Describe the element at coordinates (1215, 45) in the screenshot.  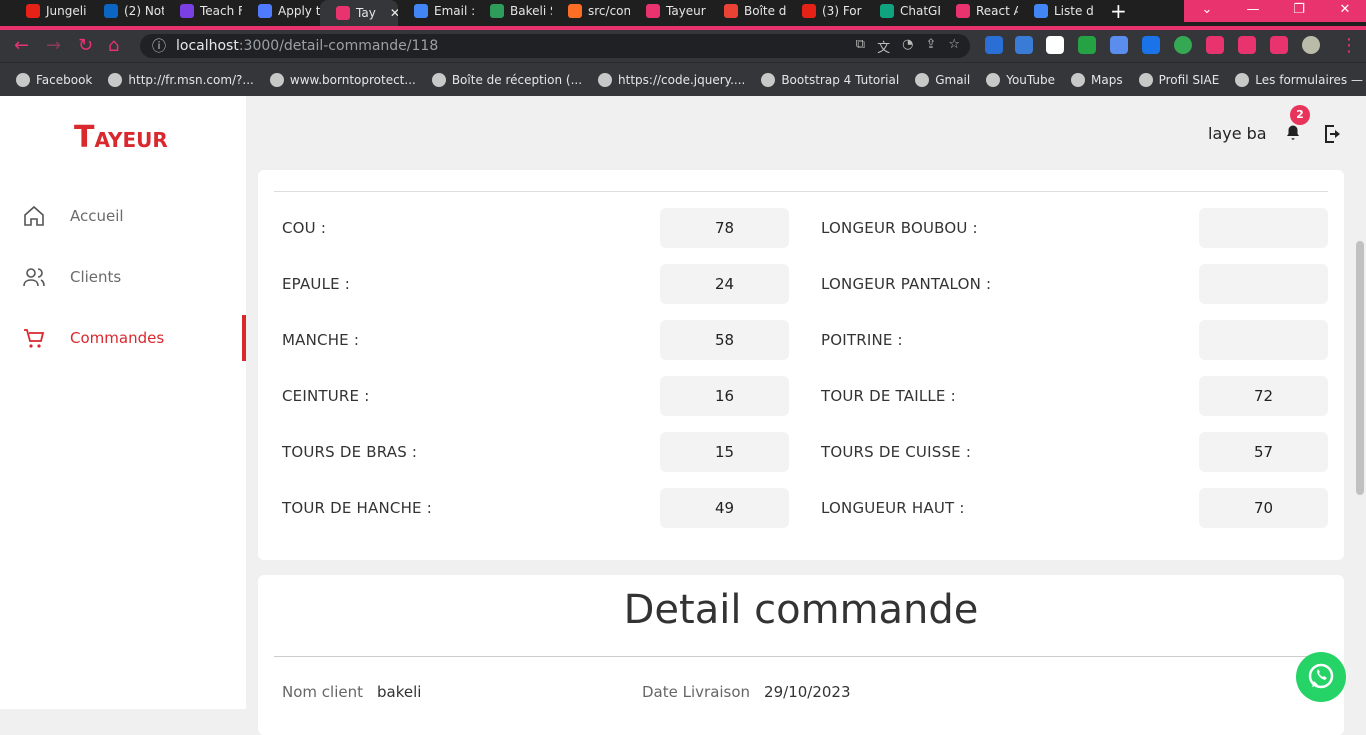
I see `extensions-puzzle-icon` at that location.